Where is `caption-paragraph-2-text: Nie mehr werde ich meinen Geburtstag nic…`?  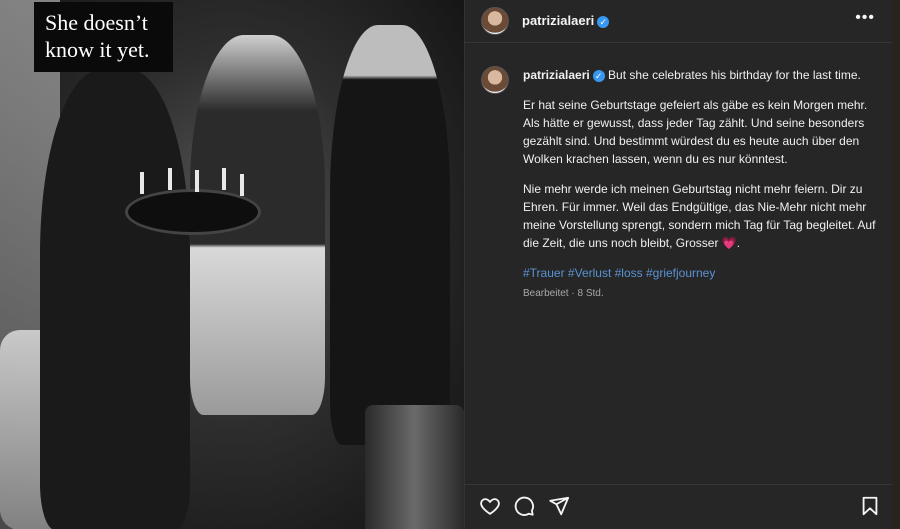 caption-paragraph-2-text: Nie mehr werde ich meinen Geburtstag nic… is located at coordinates (699, 216).